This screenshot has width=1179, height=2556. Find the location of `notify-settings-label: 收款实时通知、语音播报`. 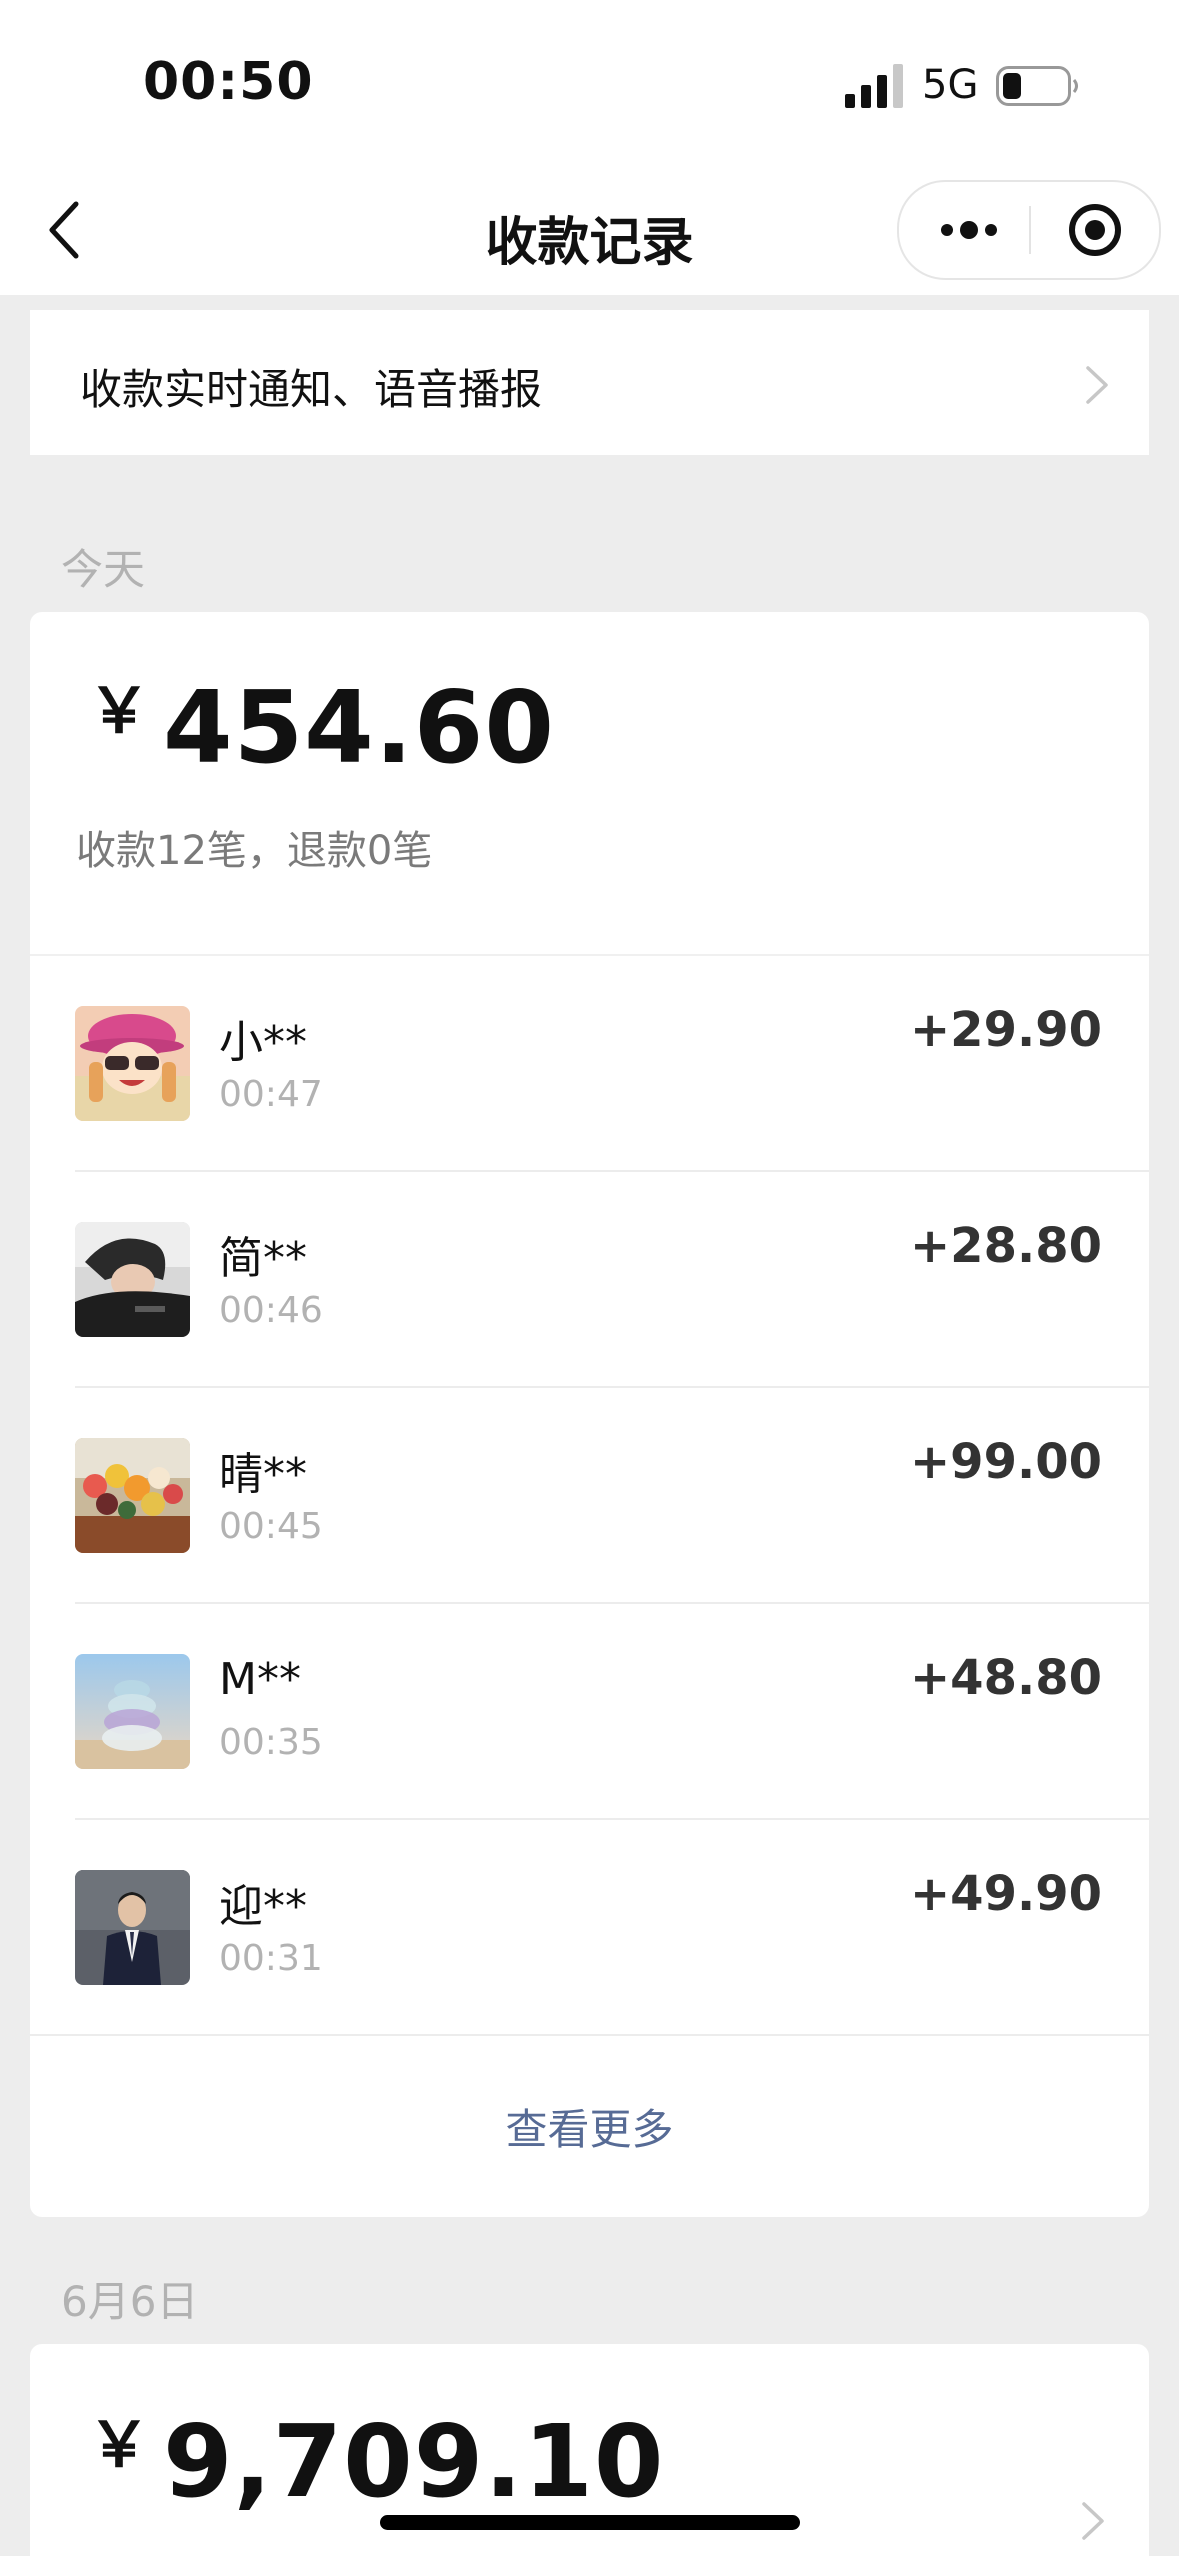

notify-settings-label: 收款实时通知、语音播报 is located at coordinates (311, 389).